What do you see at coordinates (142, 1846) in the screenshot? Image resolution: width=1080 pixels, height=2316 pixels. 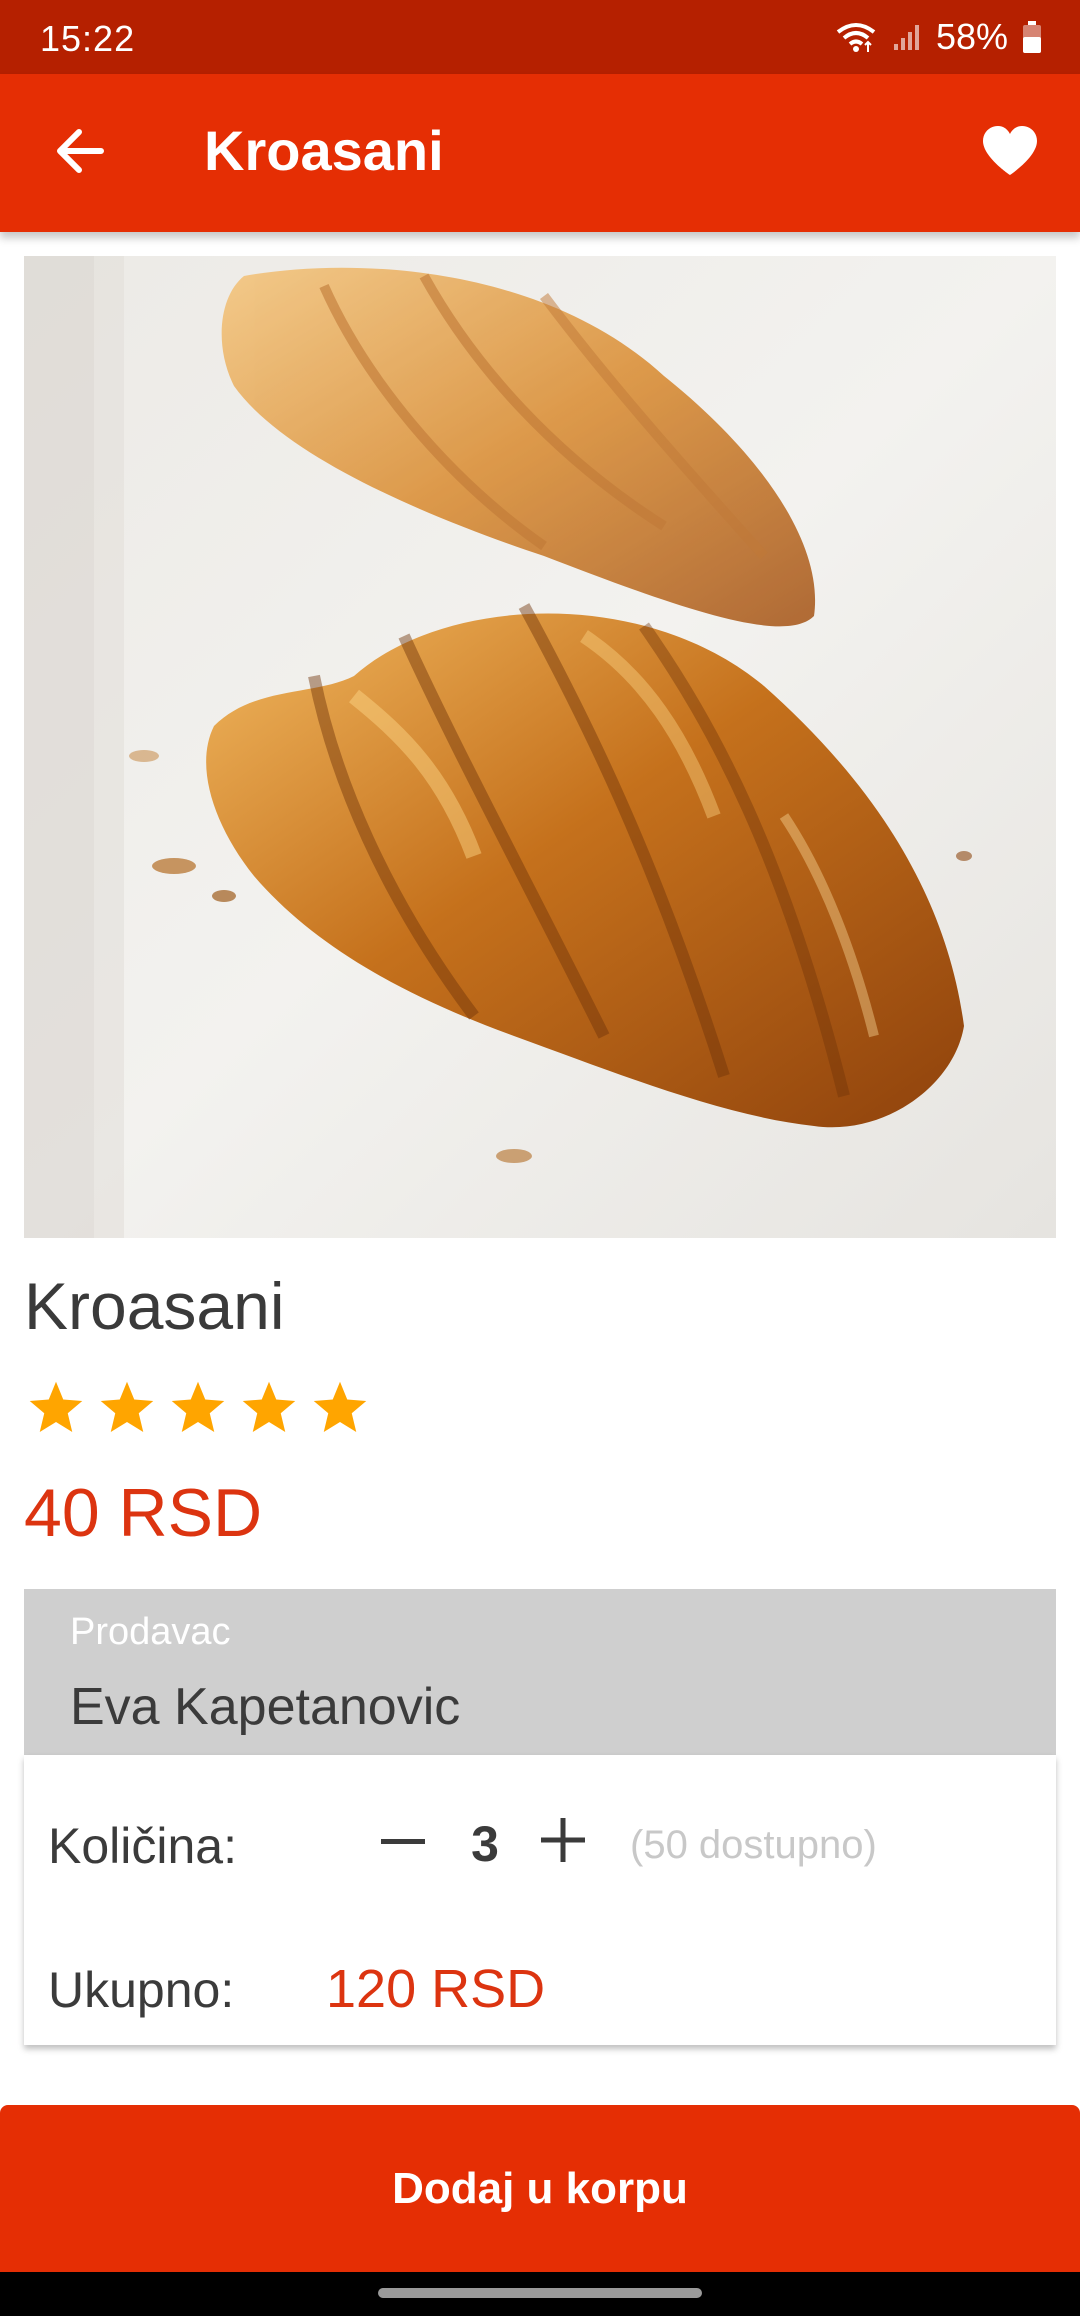 I see `quantity-label: Količina:` at bounding box center [142, 1846].